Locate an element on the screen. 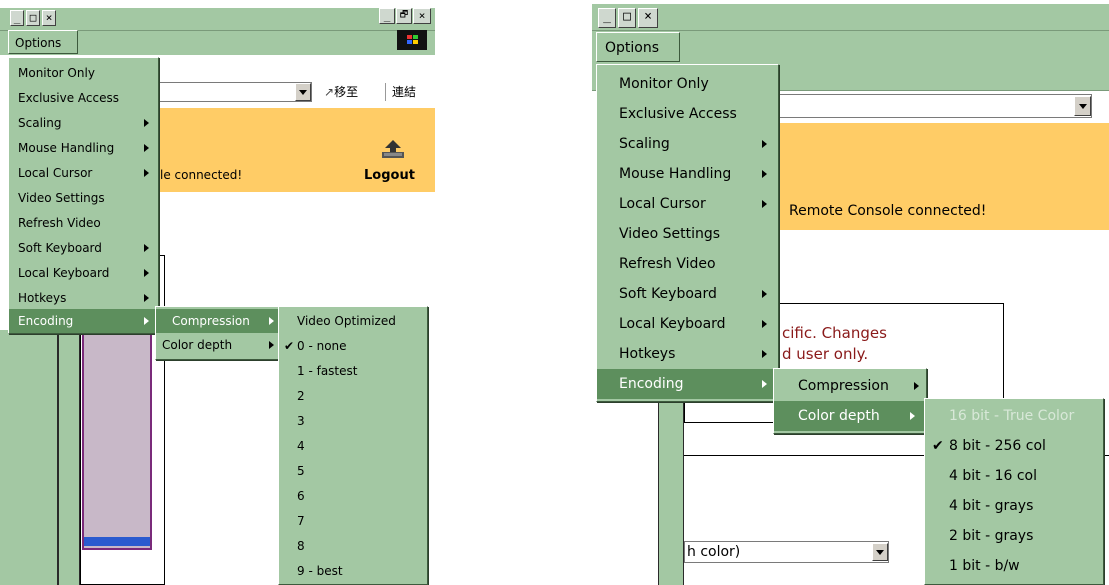 Image resolution: width=1109 pixels, height=585 pixels. menu-item-label: Soft Keyboard is located at coordinates (668, 294).